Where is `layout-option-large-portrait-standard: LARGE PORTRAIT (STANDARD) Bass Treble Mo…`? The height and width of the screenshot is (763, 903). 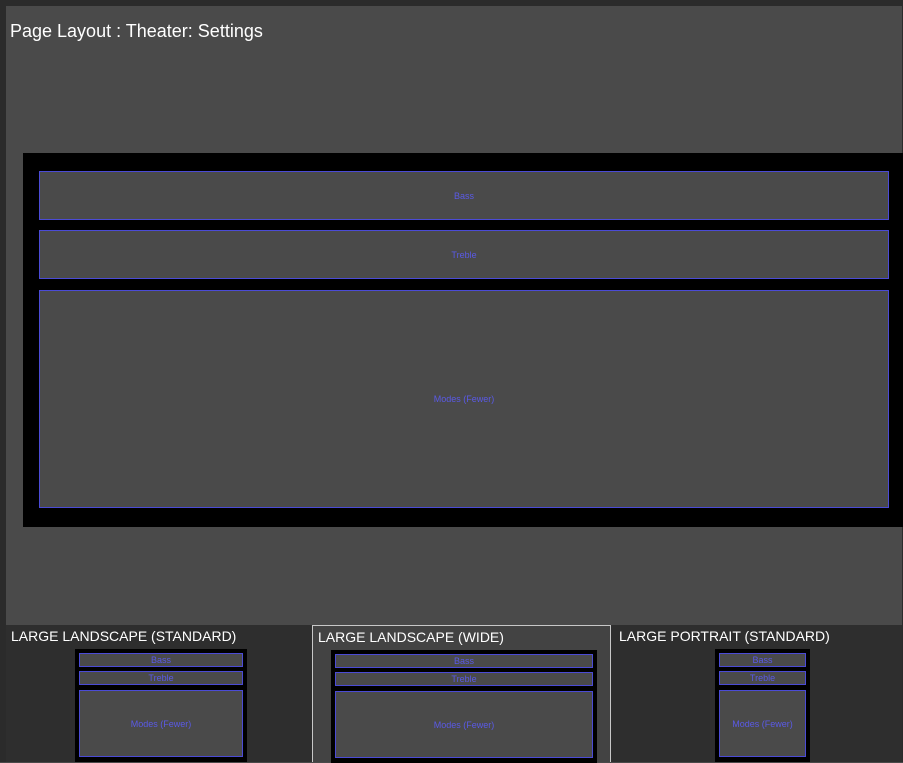
layout-option-large-portrait-standard: LARGE PORTRAIT (STANDARD) Bass Treble Mo… is located at coordinates (758, 693).